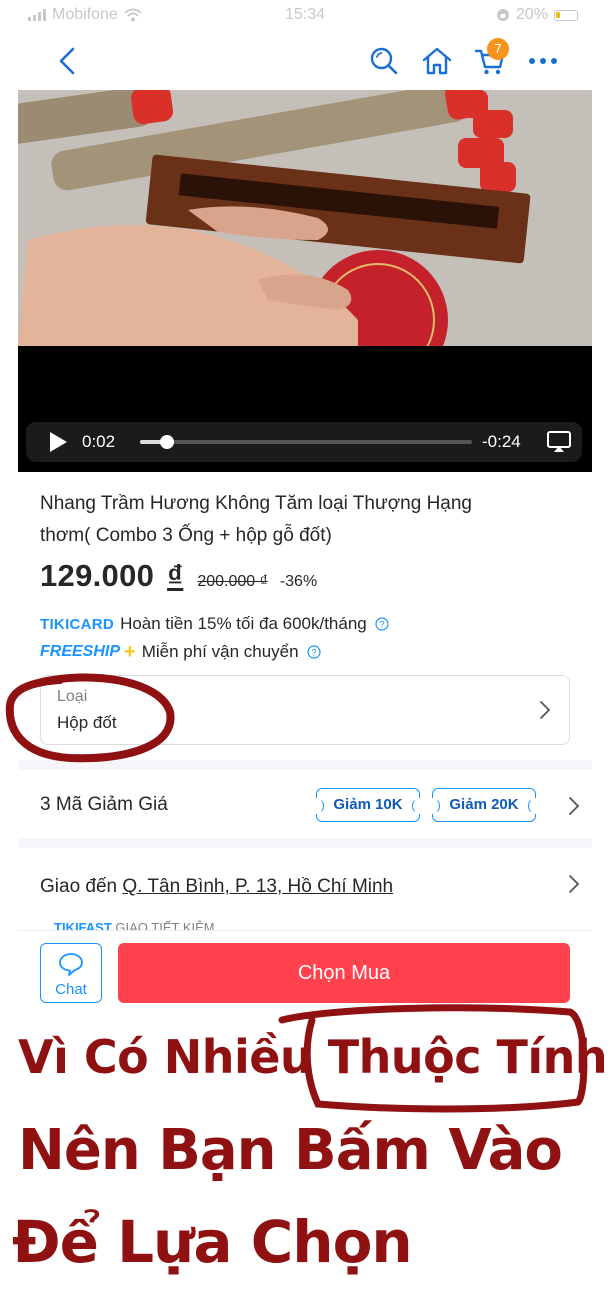 The image size is (610, 1300). Describe the element at coordinates (71, 964) in the screenshot. I see `chat-bubble-icon` at that location.